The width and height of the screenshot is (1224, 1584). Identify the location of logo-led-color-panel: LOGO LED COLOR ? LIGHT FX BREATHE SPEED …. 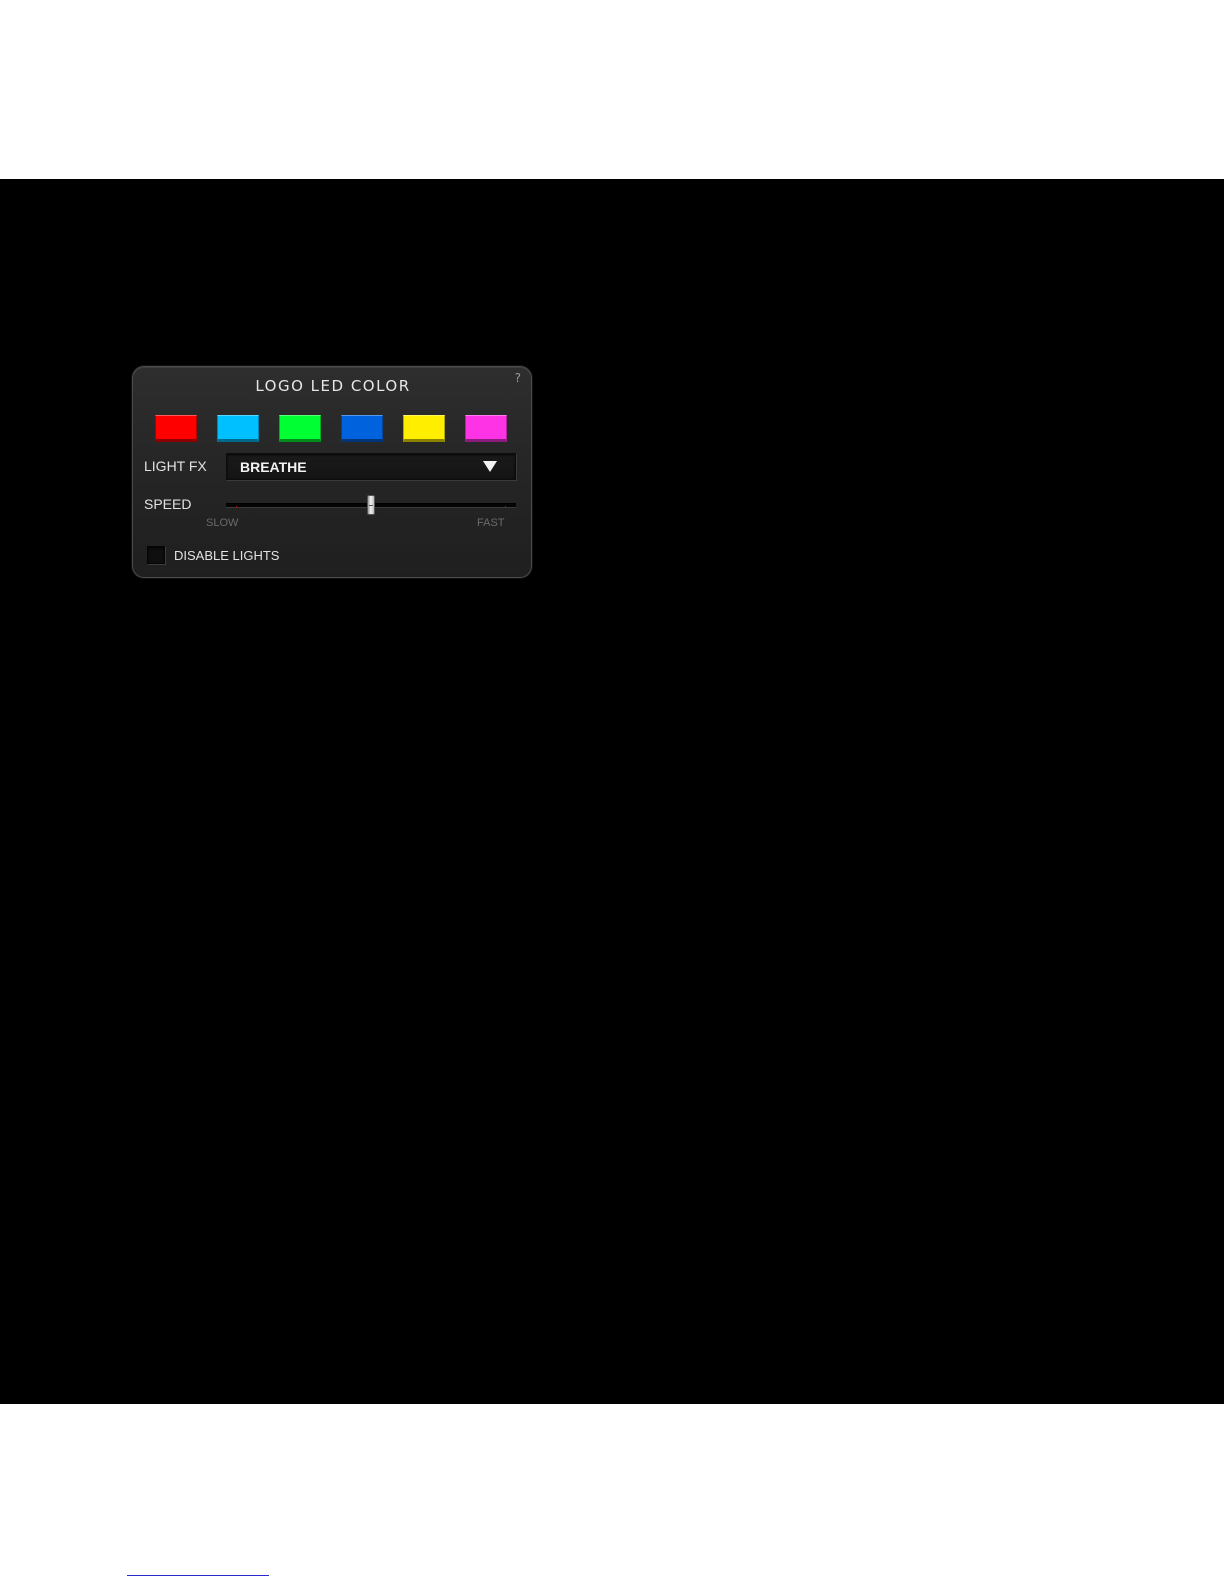
(332, 472).